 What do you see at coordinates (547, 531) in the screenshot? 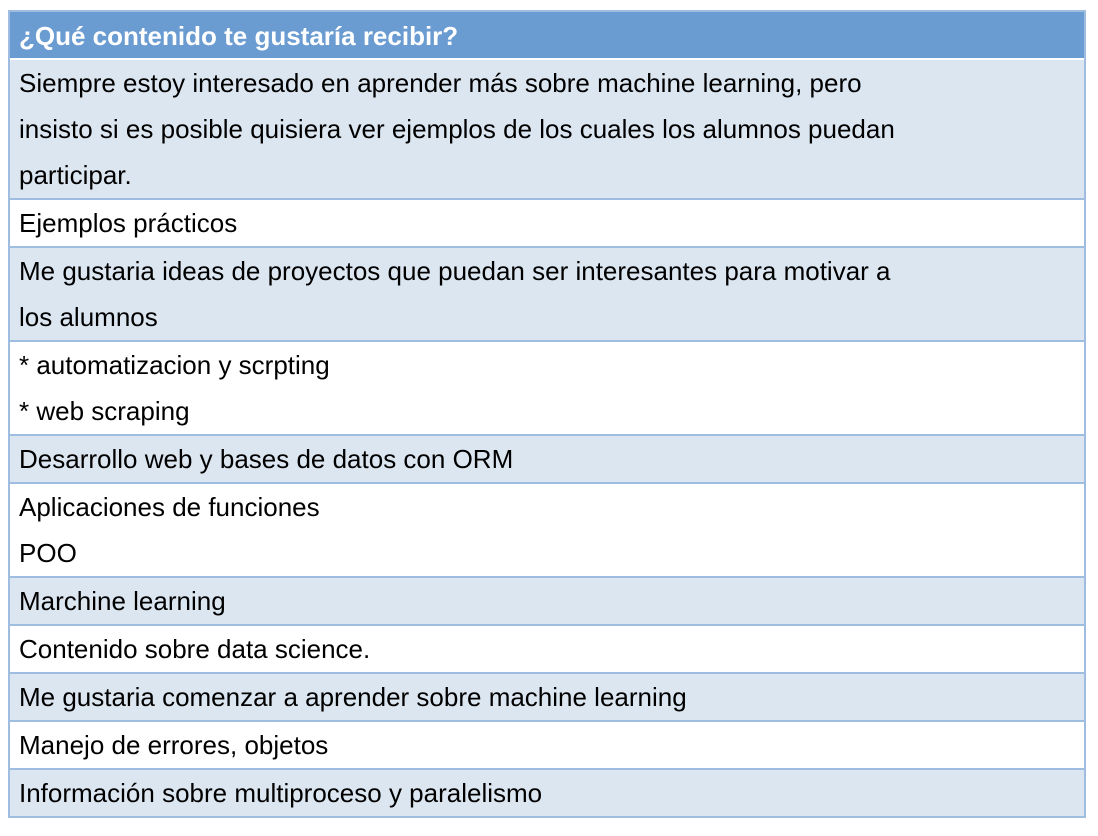
I see `table-row: Aplicaciones de funciones POO` at bounding box center [547, 531].